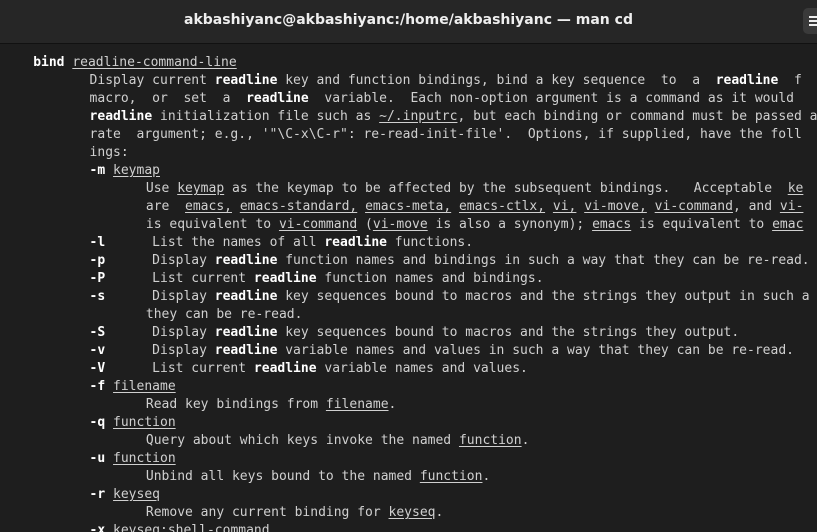  Describe the element at coordinates (97, 458) in the screenshot. I see `bold-text: -u` at that location.